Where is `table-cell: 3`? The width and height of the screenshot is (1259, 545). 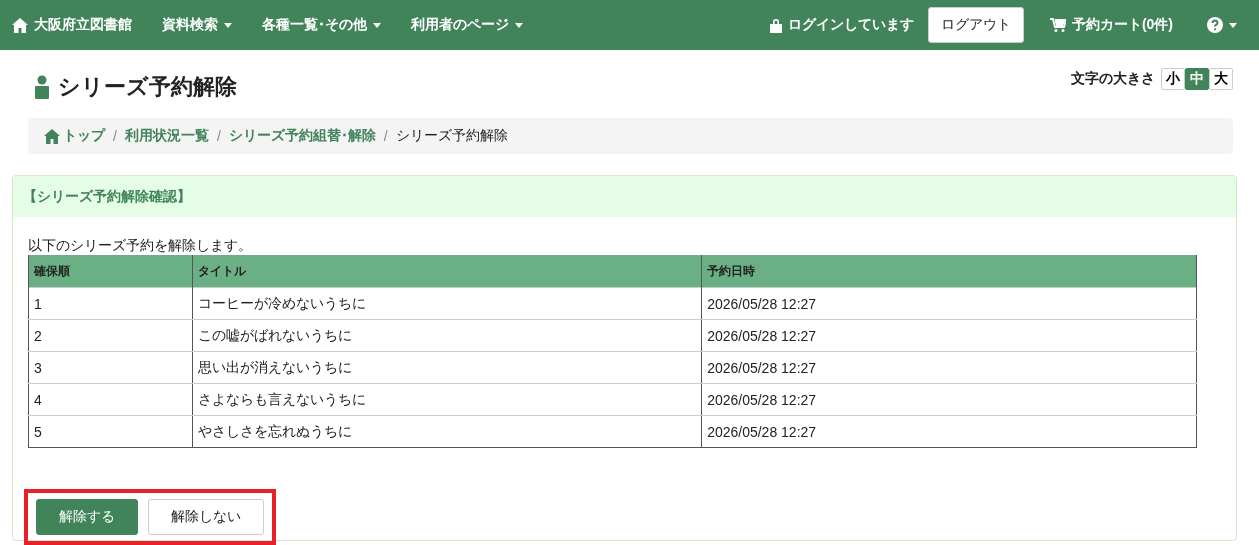
table-cell: 3 is located at coordinates (110, 367).